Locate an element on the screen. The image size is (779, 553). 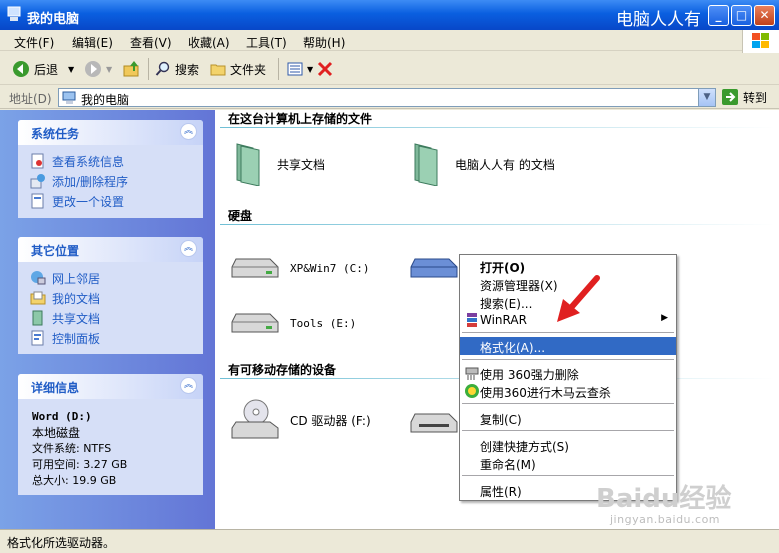
minimize-button: _ is located at coordinates (718, 15).